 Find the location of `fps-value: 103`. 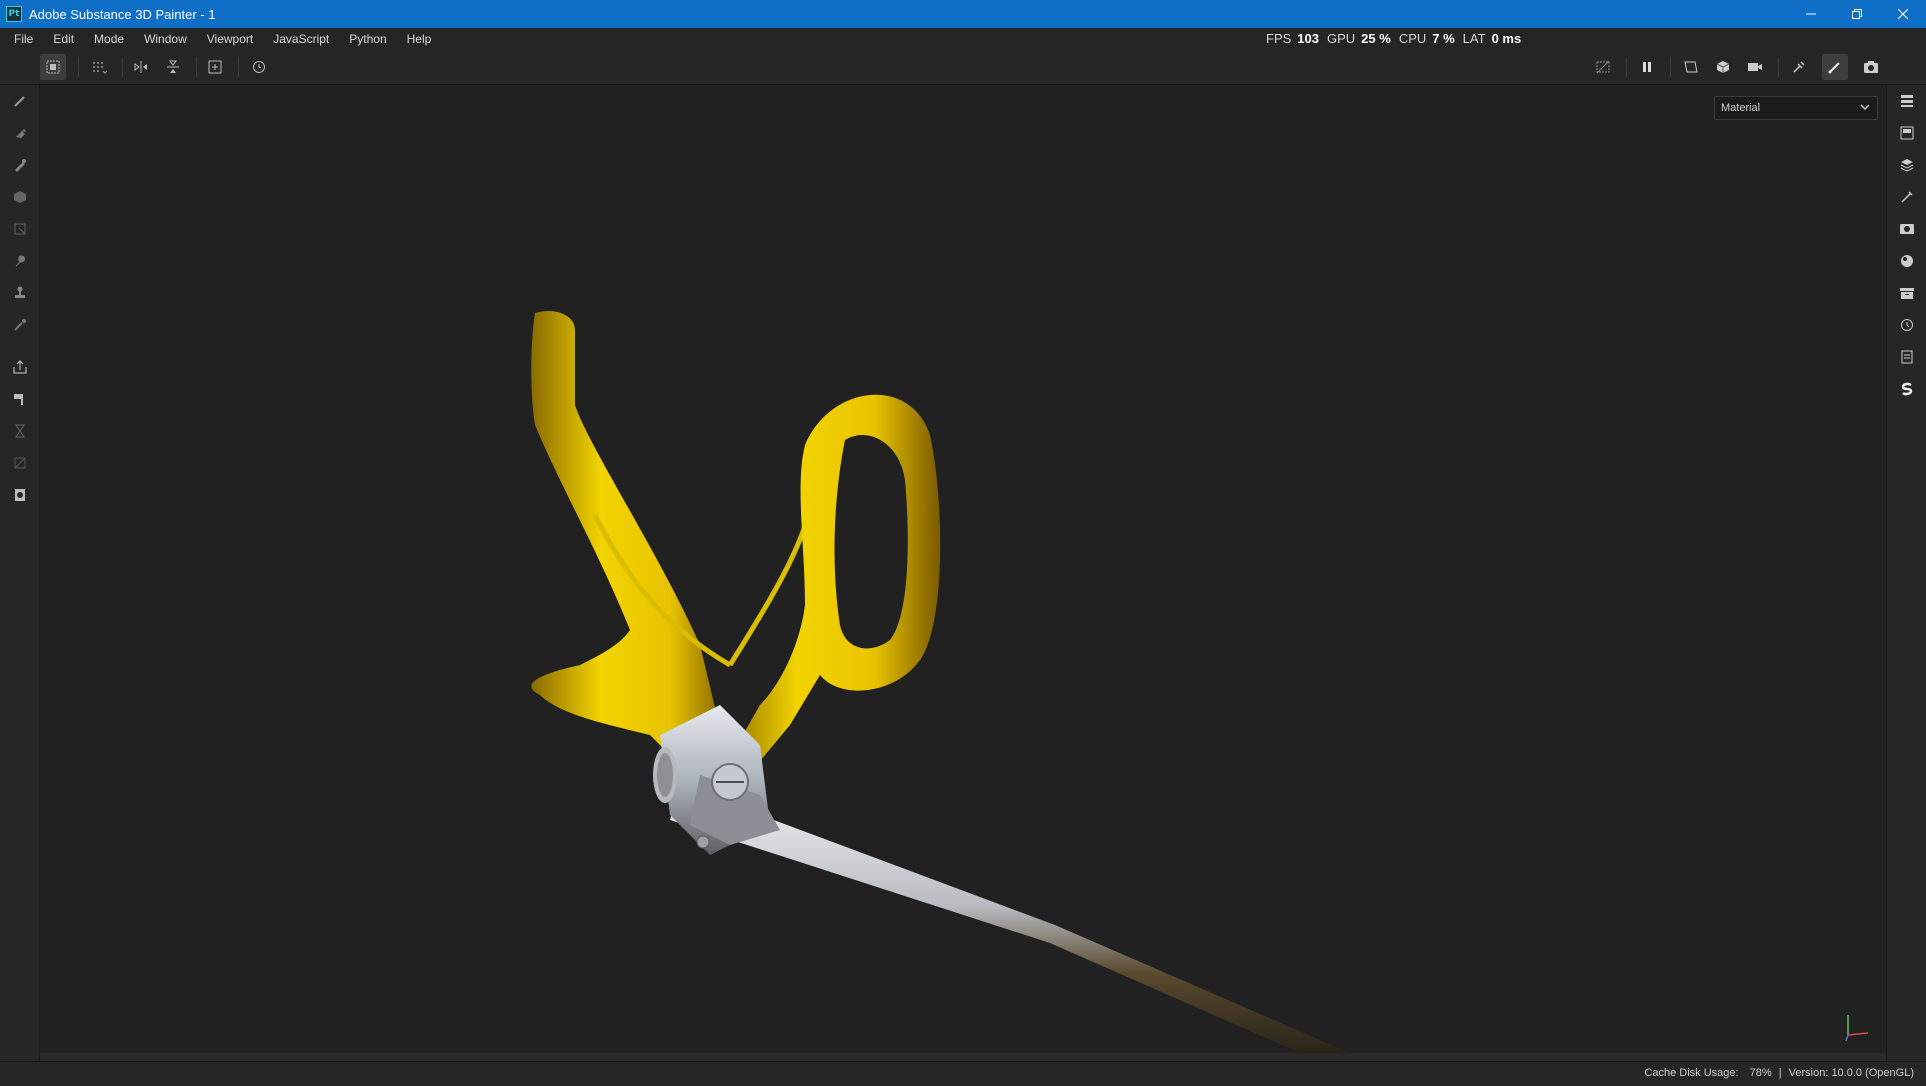

fps-value: 103 is located at coordinates (1308, 38).